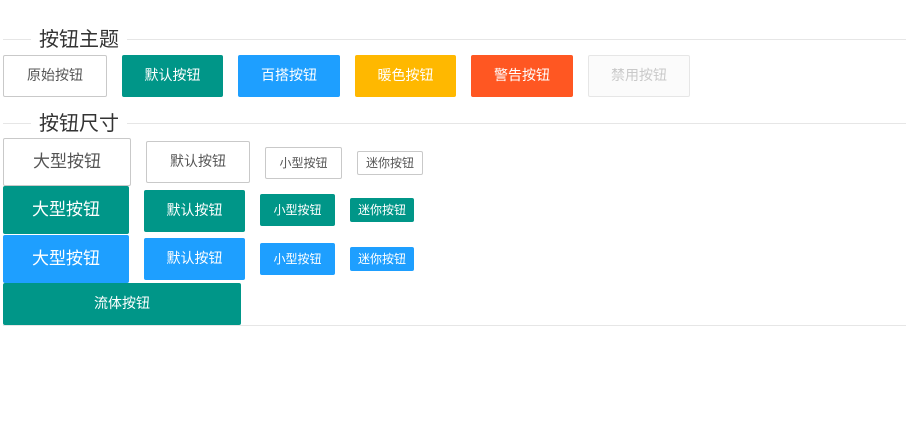  I want to click on default-primary-button: 默认按钮, so click(198, 162).